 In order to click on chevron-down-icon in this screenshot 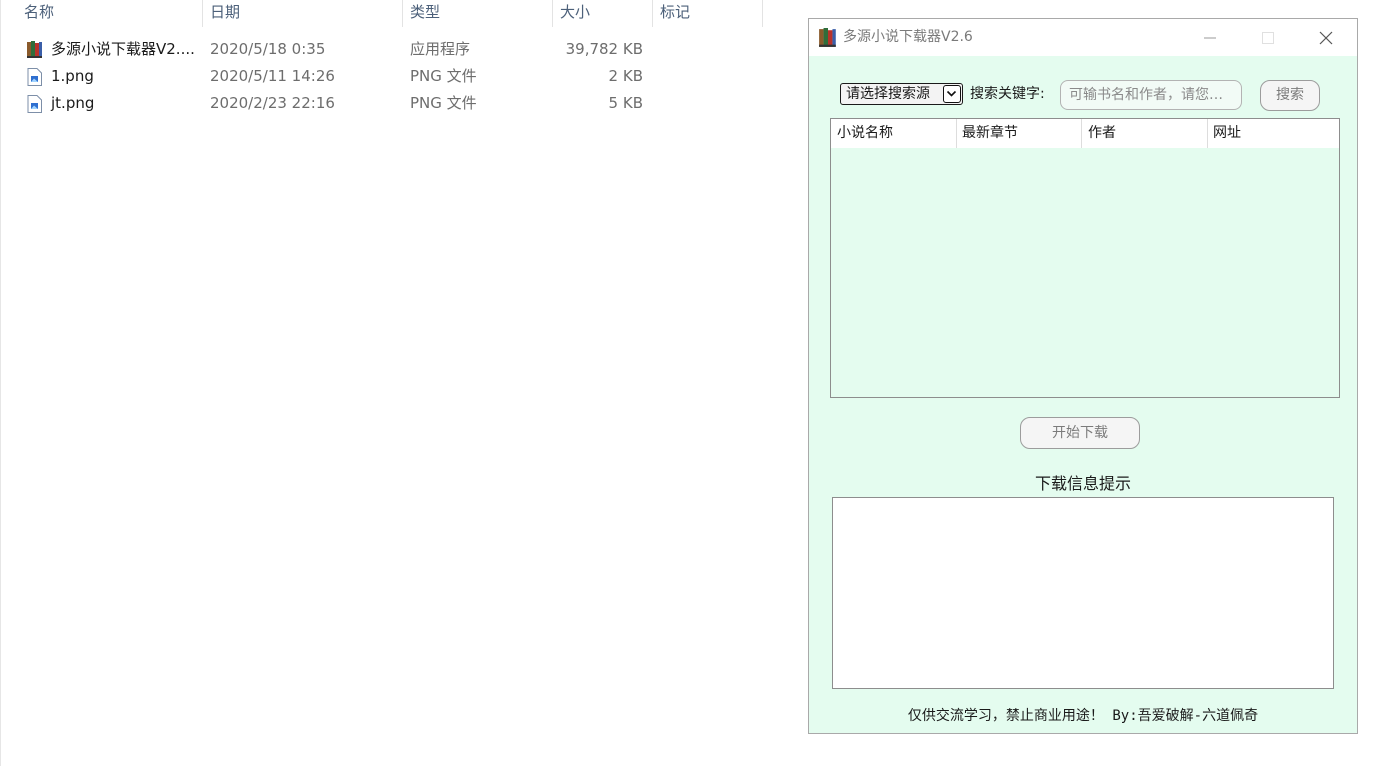, I will do `click(951, 93)`.